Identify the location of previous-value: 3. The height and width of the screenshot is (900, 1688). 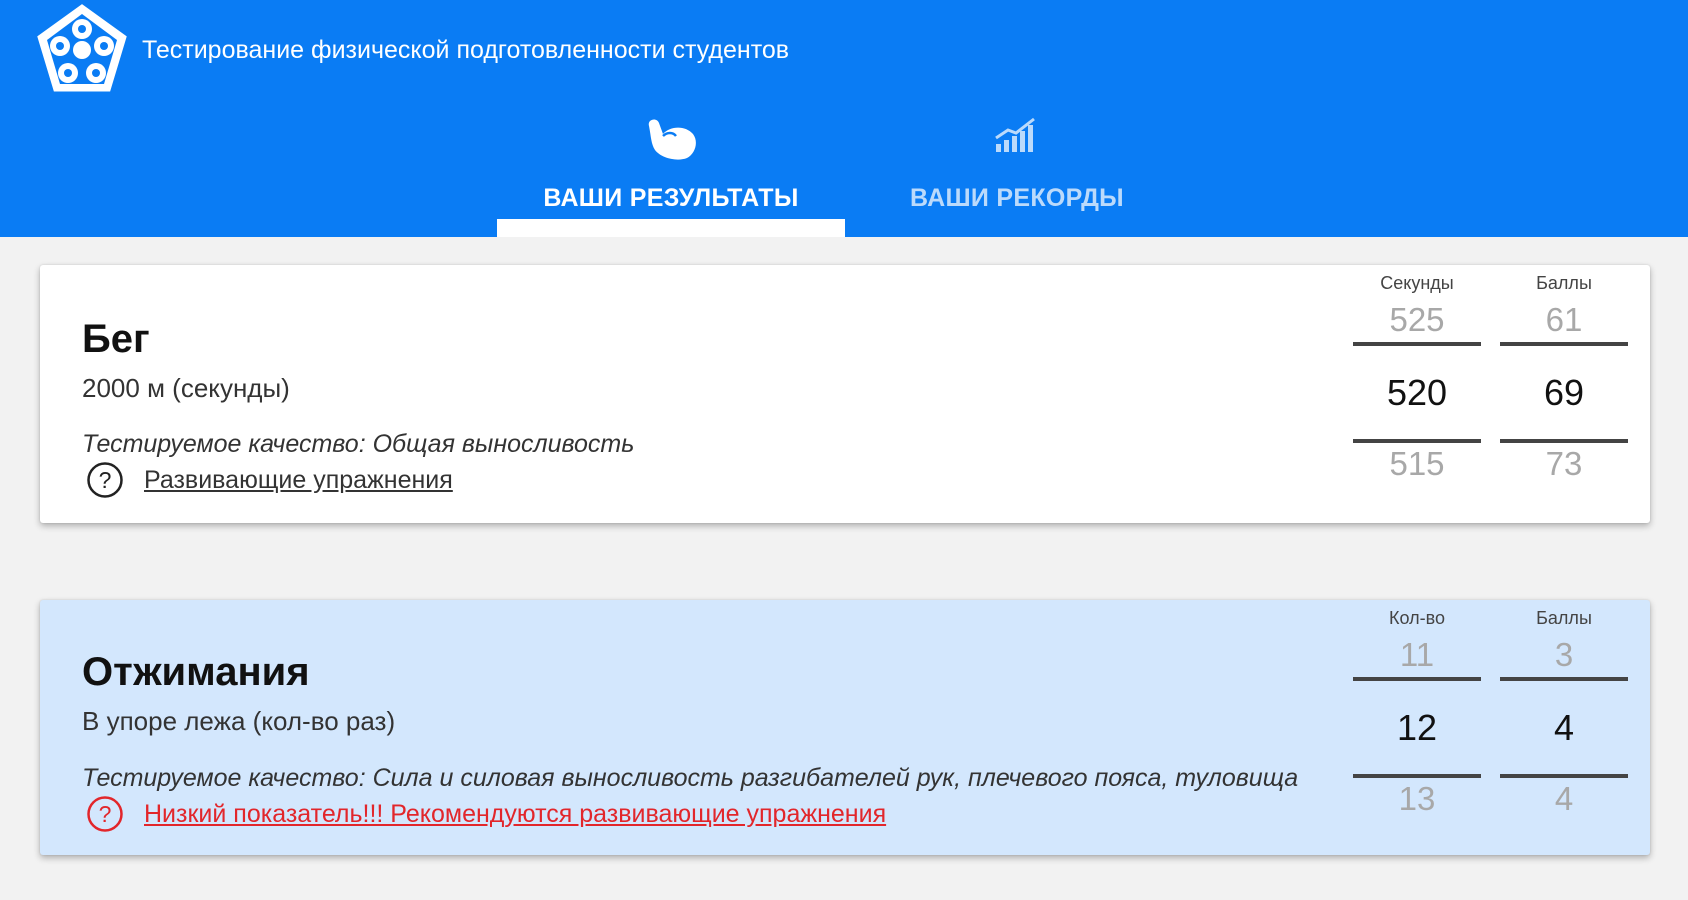
(1564, 654).